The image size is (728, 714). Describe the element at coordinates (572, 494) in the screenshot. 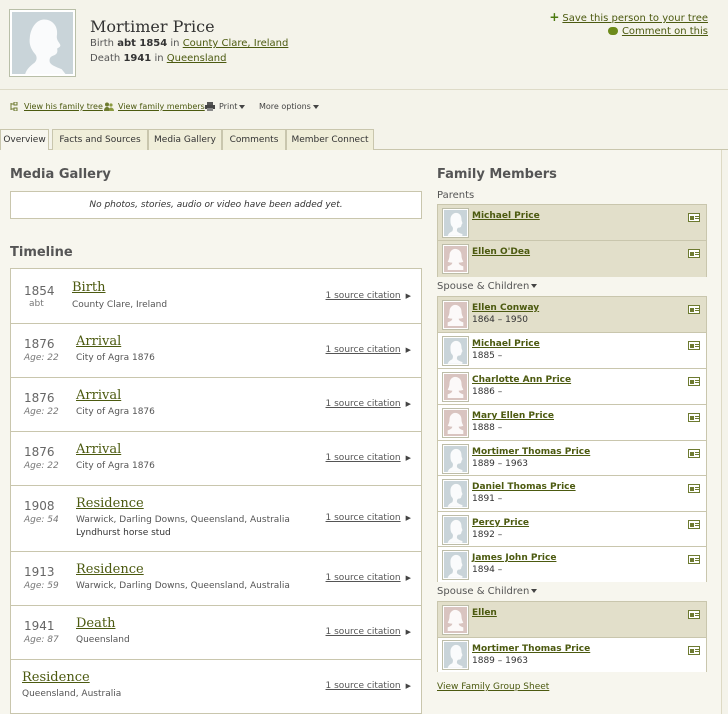

I see `family-member-row: Daniel Thomas Price 1891 –` at that location.